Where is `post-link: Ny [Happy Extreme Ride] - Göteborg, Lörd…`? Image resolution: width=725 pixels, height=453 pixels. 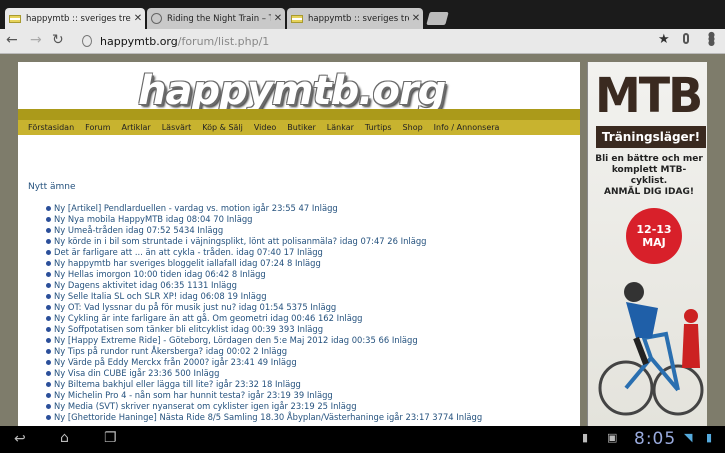
post-link: Ny [Happy Extreme Ride] - Göteborg, Lörd… is located at coordinates (315, 340).